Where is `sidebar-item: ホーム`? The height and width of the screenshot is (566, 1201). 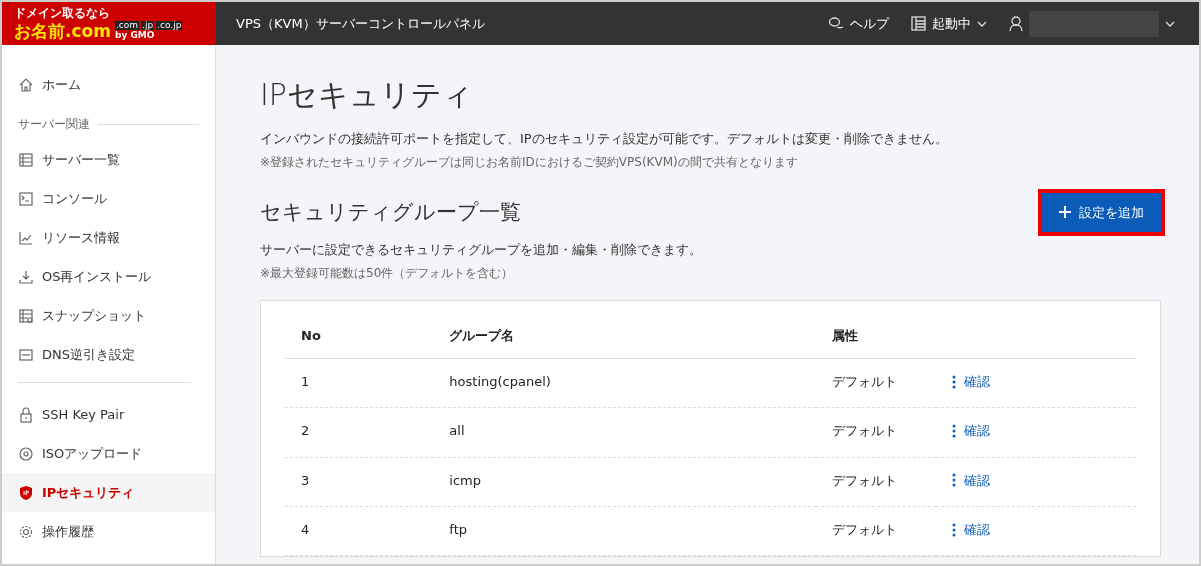 sidebar-item: ホーム is located at coordinates (108, 84).